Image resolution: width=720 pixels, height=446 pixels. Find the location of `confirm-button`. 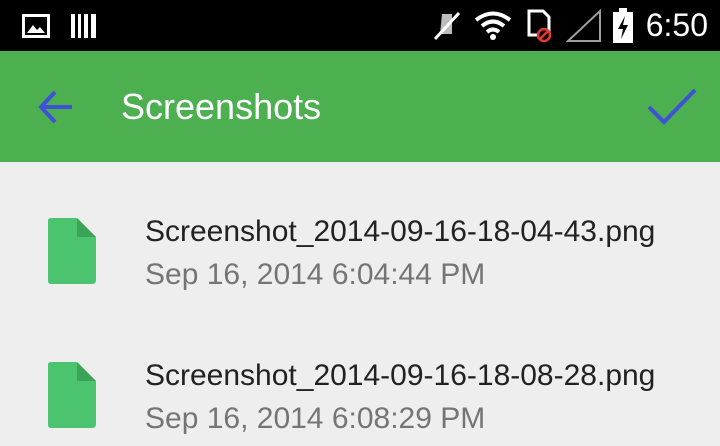

confirm-button is located at coordinates (672, 107).